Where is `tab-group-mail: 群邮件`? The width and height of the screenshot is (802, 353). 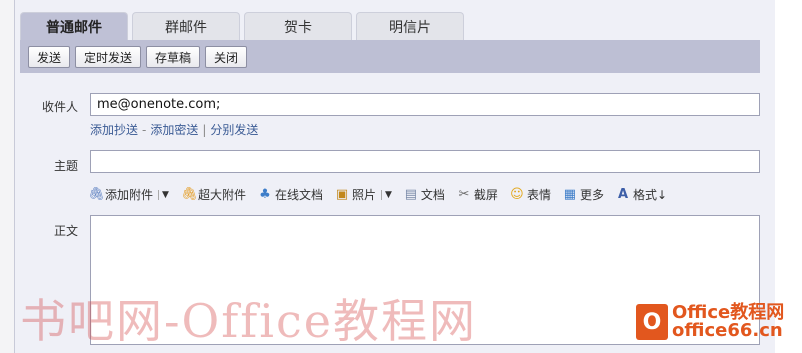 tab-group-mail: 群邮件 is located at coordinates (186, 26).